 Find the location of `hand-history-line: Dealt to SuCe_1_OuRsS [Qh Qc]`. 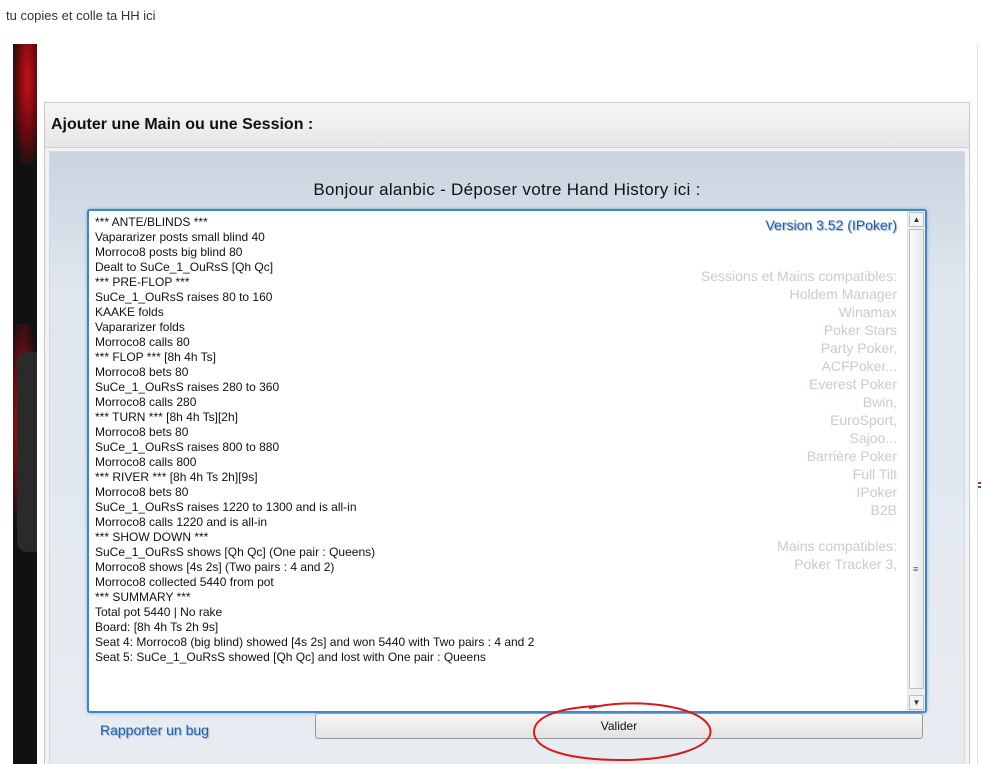

hand-history-line: Dealt to SuCe_1_OuRsS [Qh Qc] is located at coordinates (184, 267).